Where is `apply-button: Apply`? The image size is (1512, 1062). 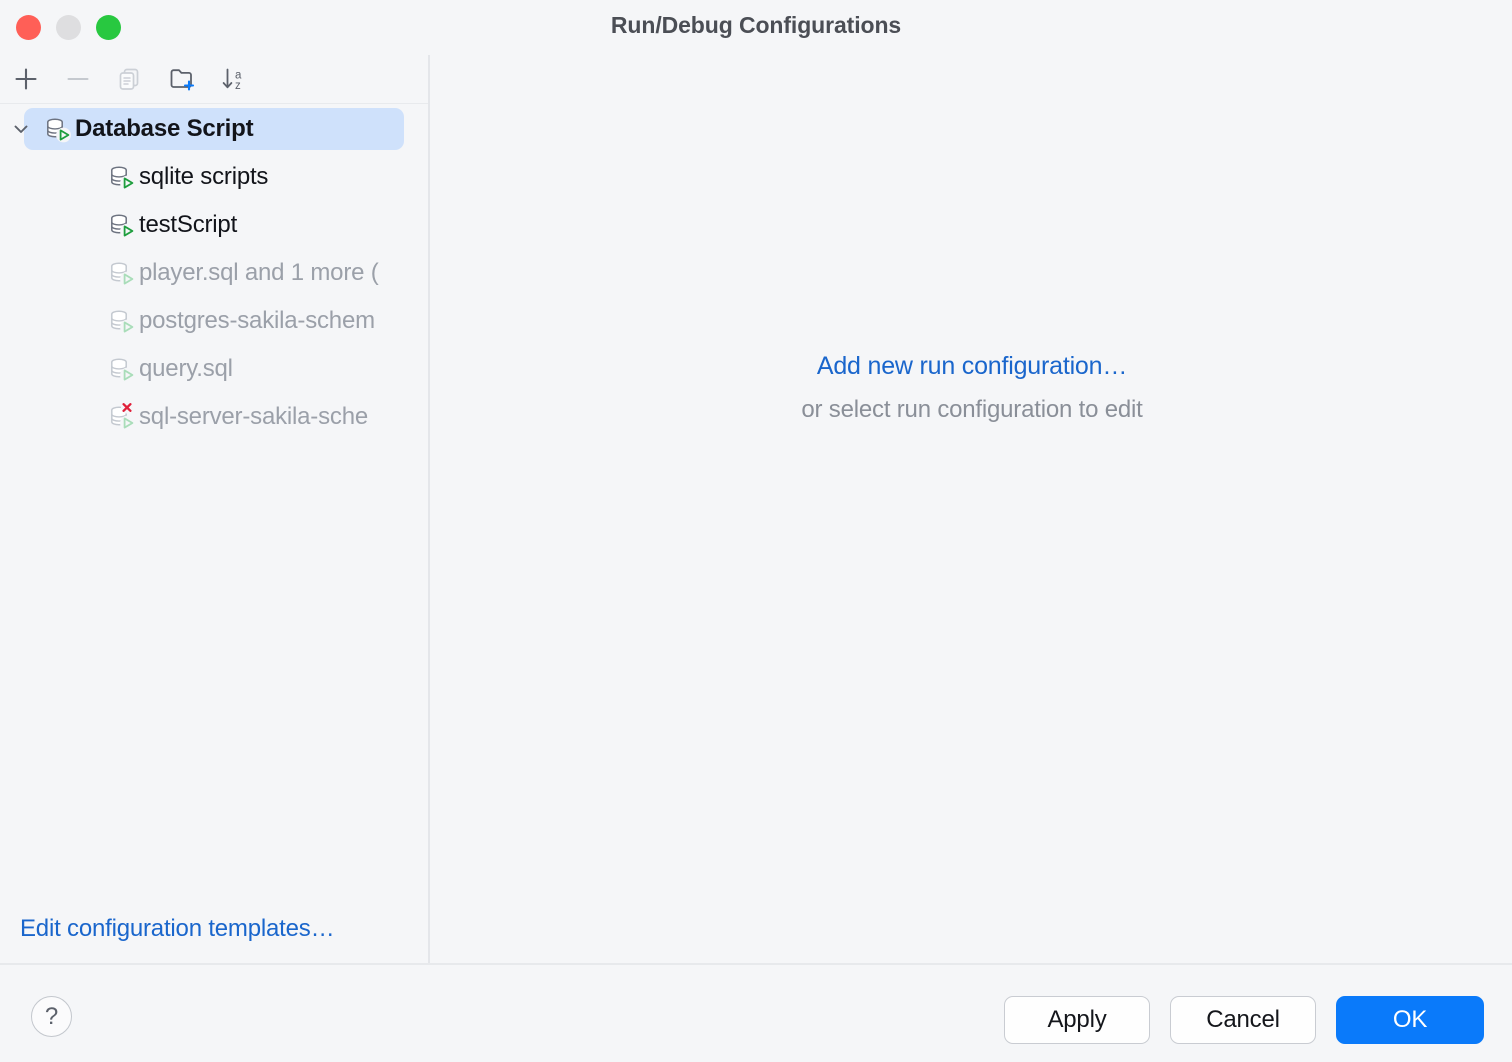 apply-button: Apply is located at coordinates (1077, 1020).